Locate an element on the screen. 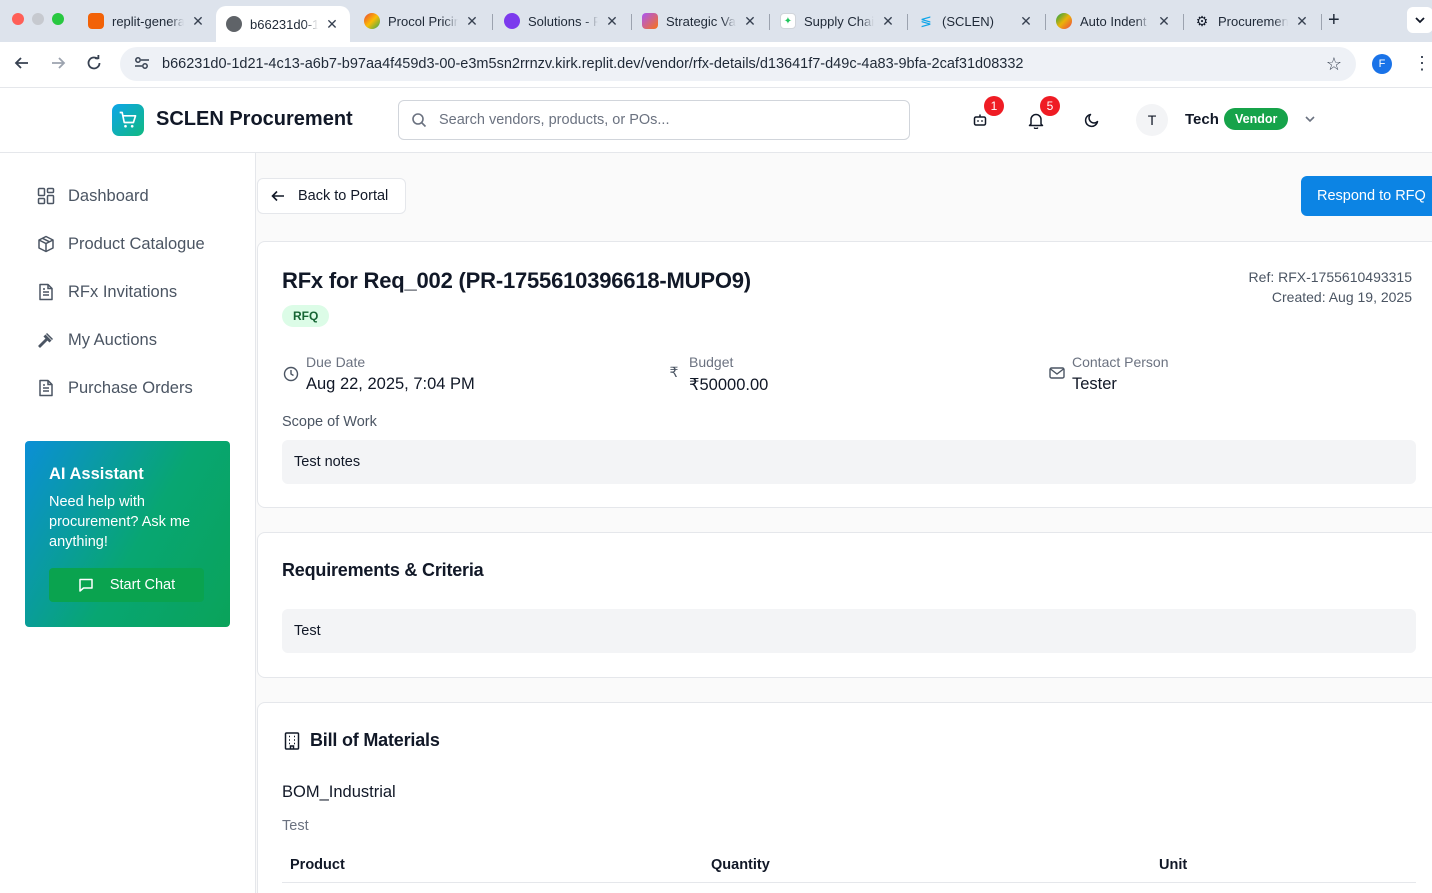 The height and width of the screenshot is (893, 1432). sidebar-item-label: Dashboard is located at coordinates (108, 195).